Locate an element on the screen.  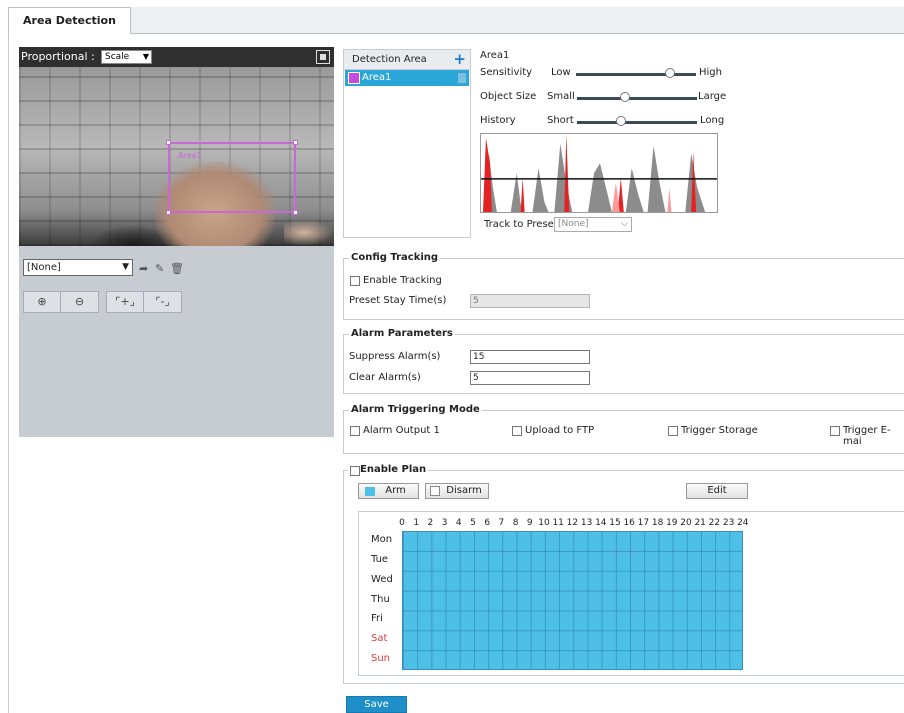
history-slider-row: History Short Long is located at coordinates (610, 122).